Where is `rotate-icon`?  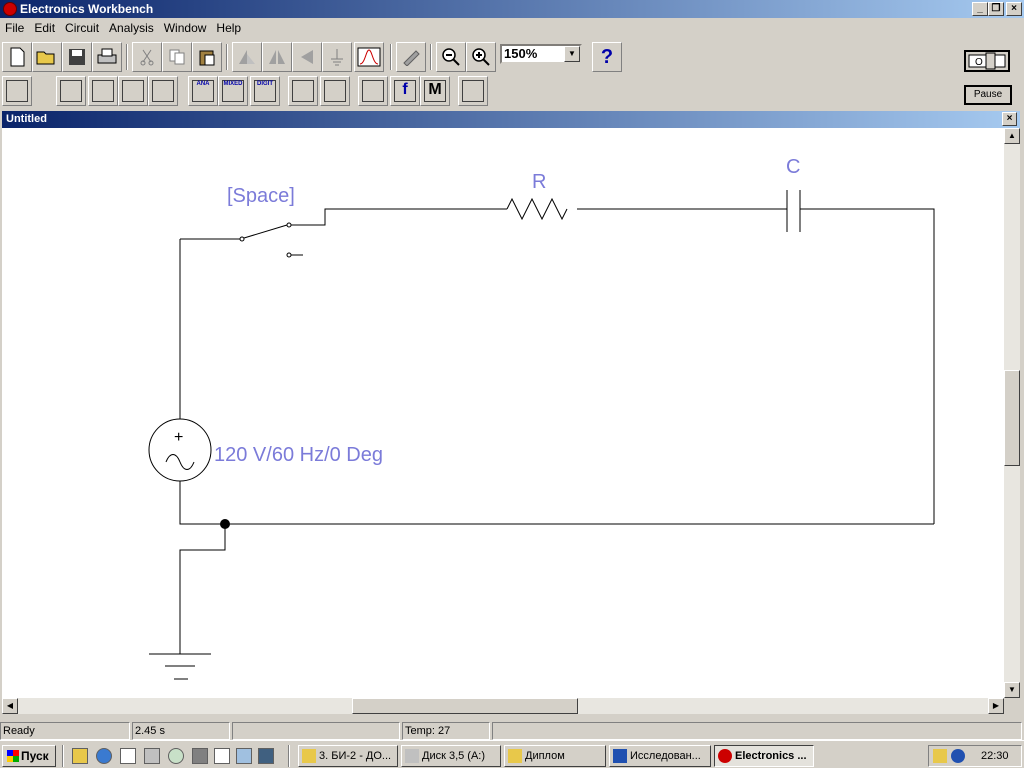 rotate-icon is located at coordinates (247, 57).